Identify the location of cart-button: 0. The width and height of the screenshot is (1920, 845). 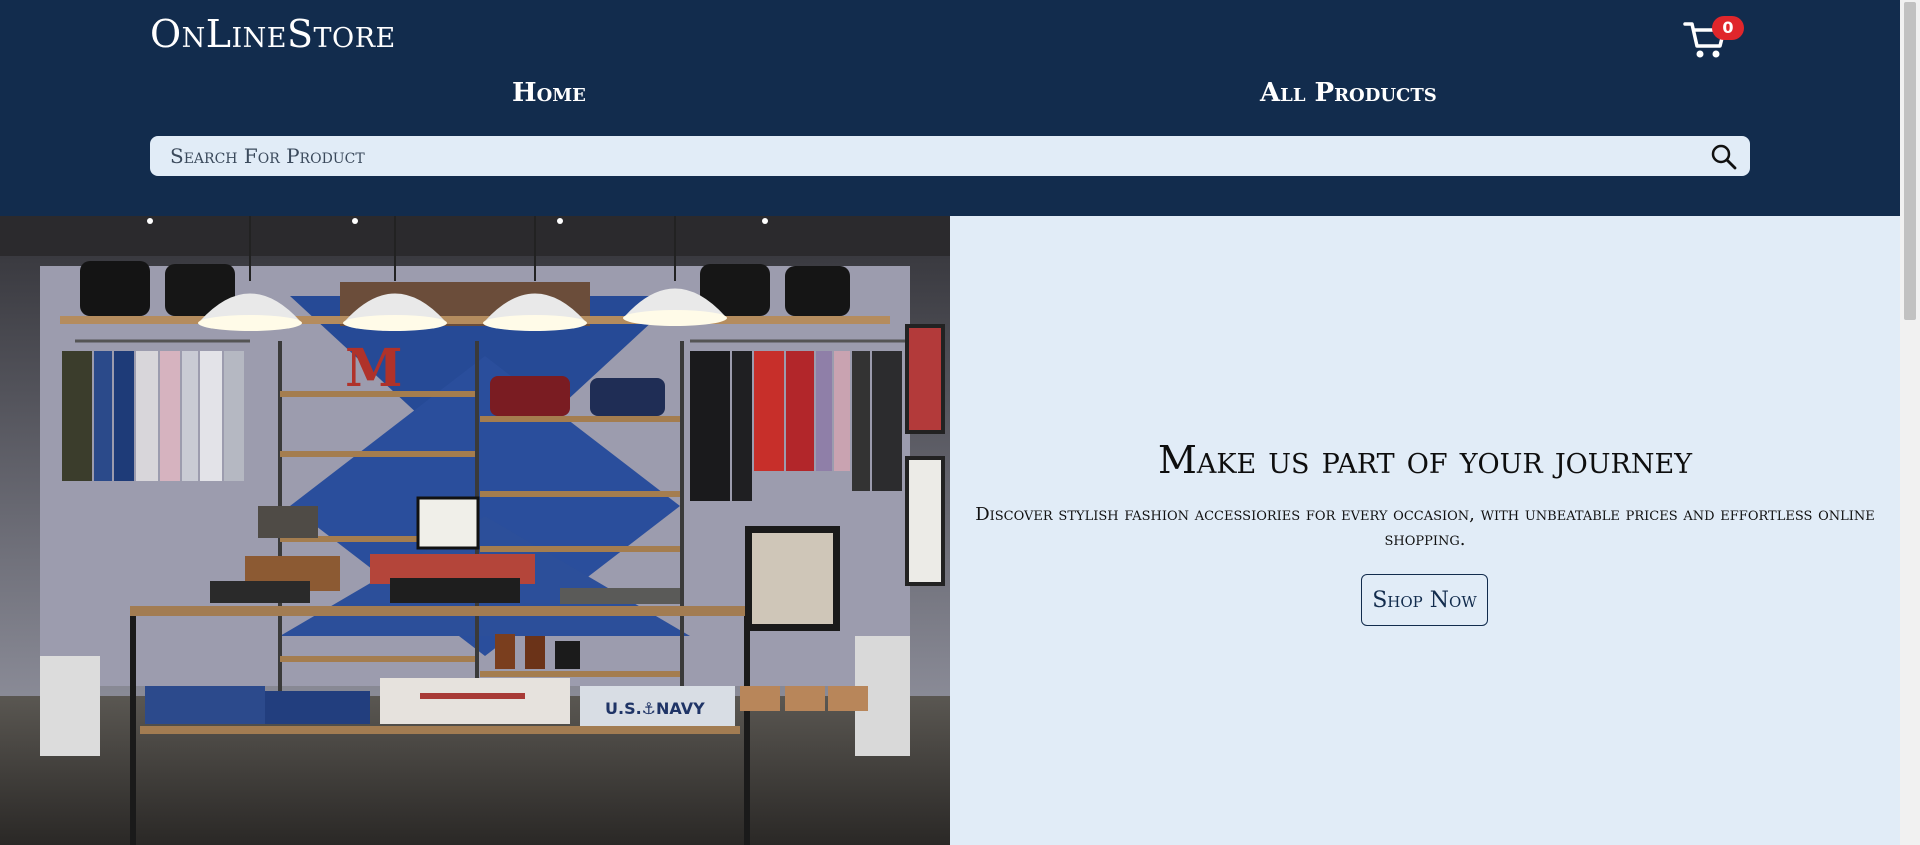
(1713, 39).